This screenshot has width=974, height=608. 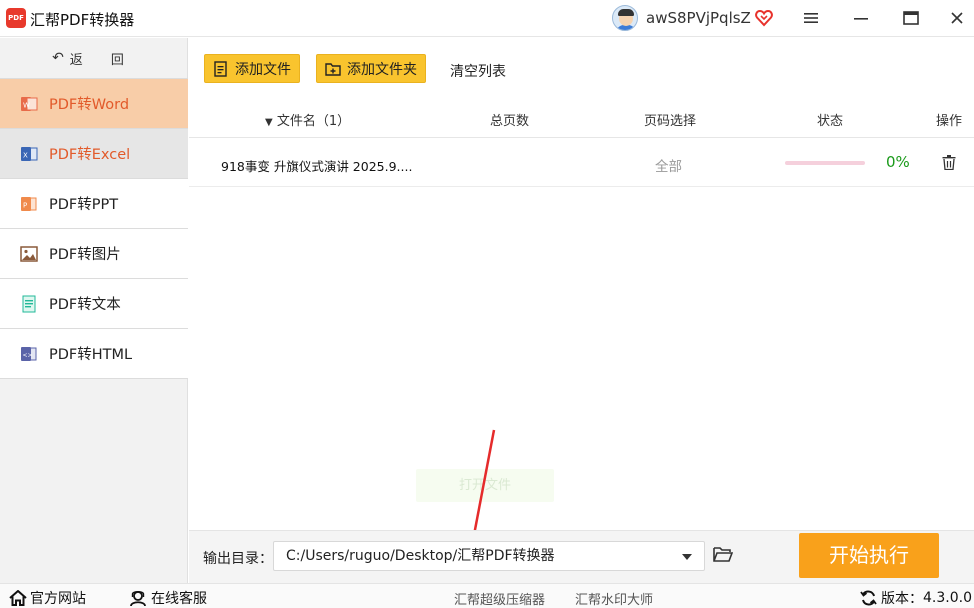 I want to click on vip-heart-icon, so click(x=764, y=18).